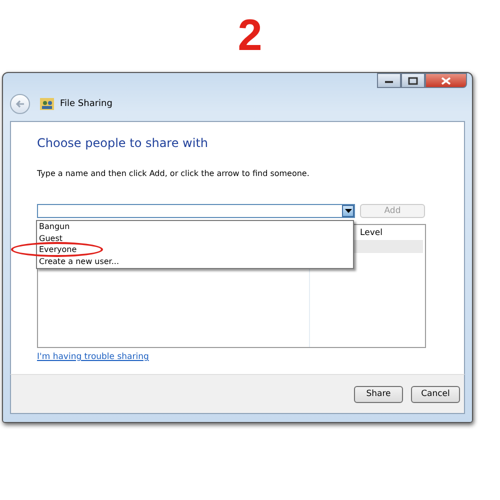  What do you see at coordinates (196, 226) in the screenshot?
I see `dropdown-item: Bangun` at bounding box center [196, 226].